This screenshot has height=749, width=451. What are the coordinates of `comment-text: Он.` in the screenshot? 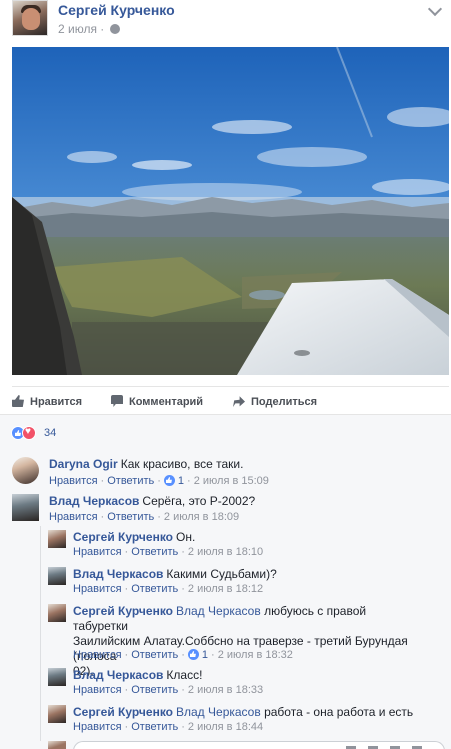 It's located at (186, 537).